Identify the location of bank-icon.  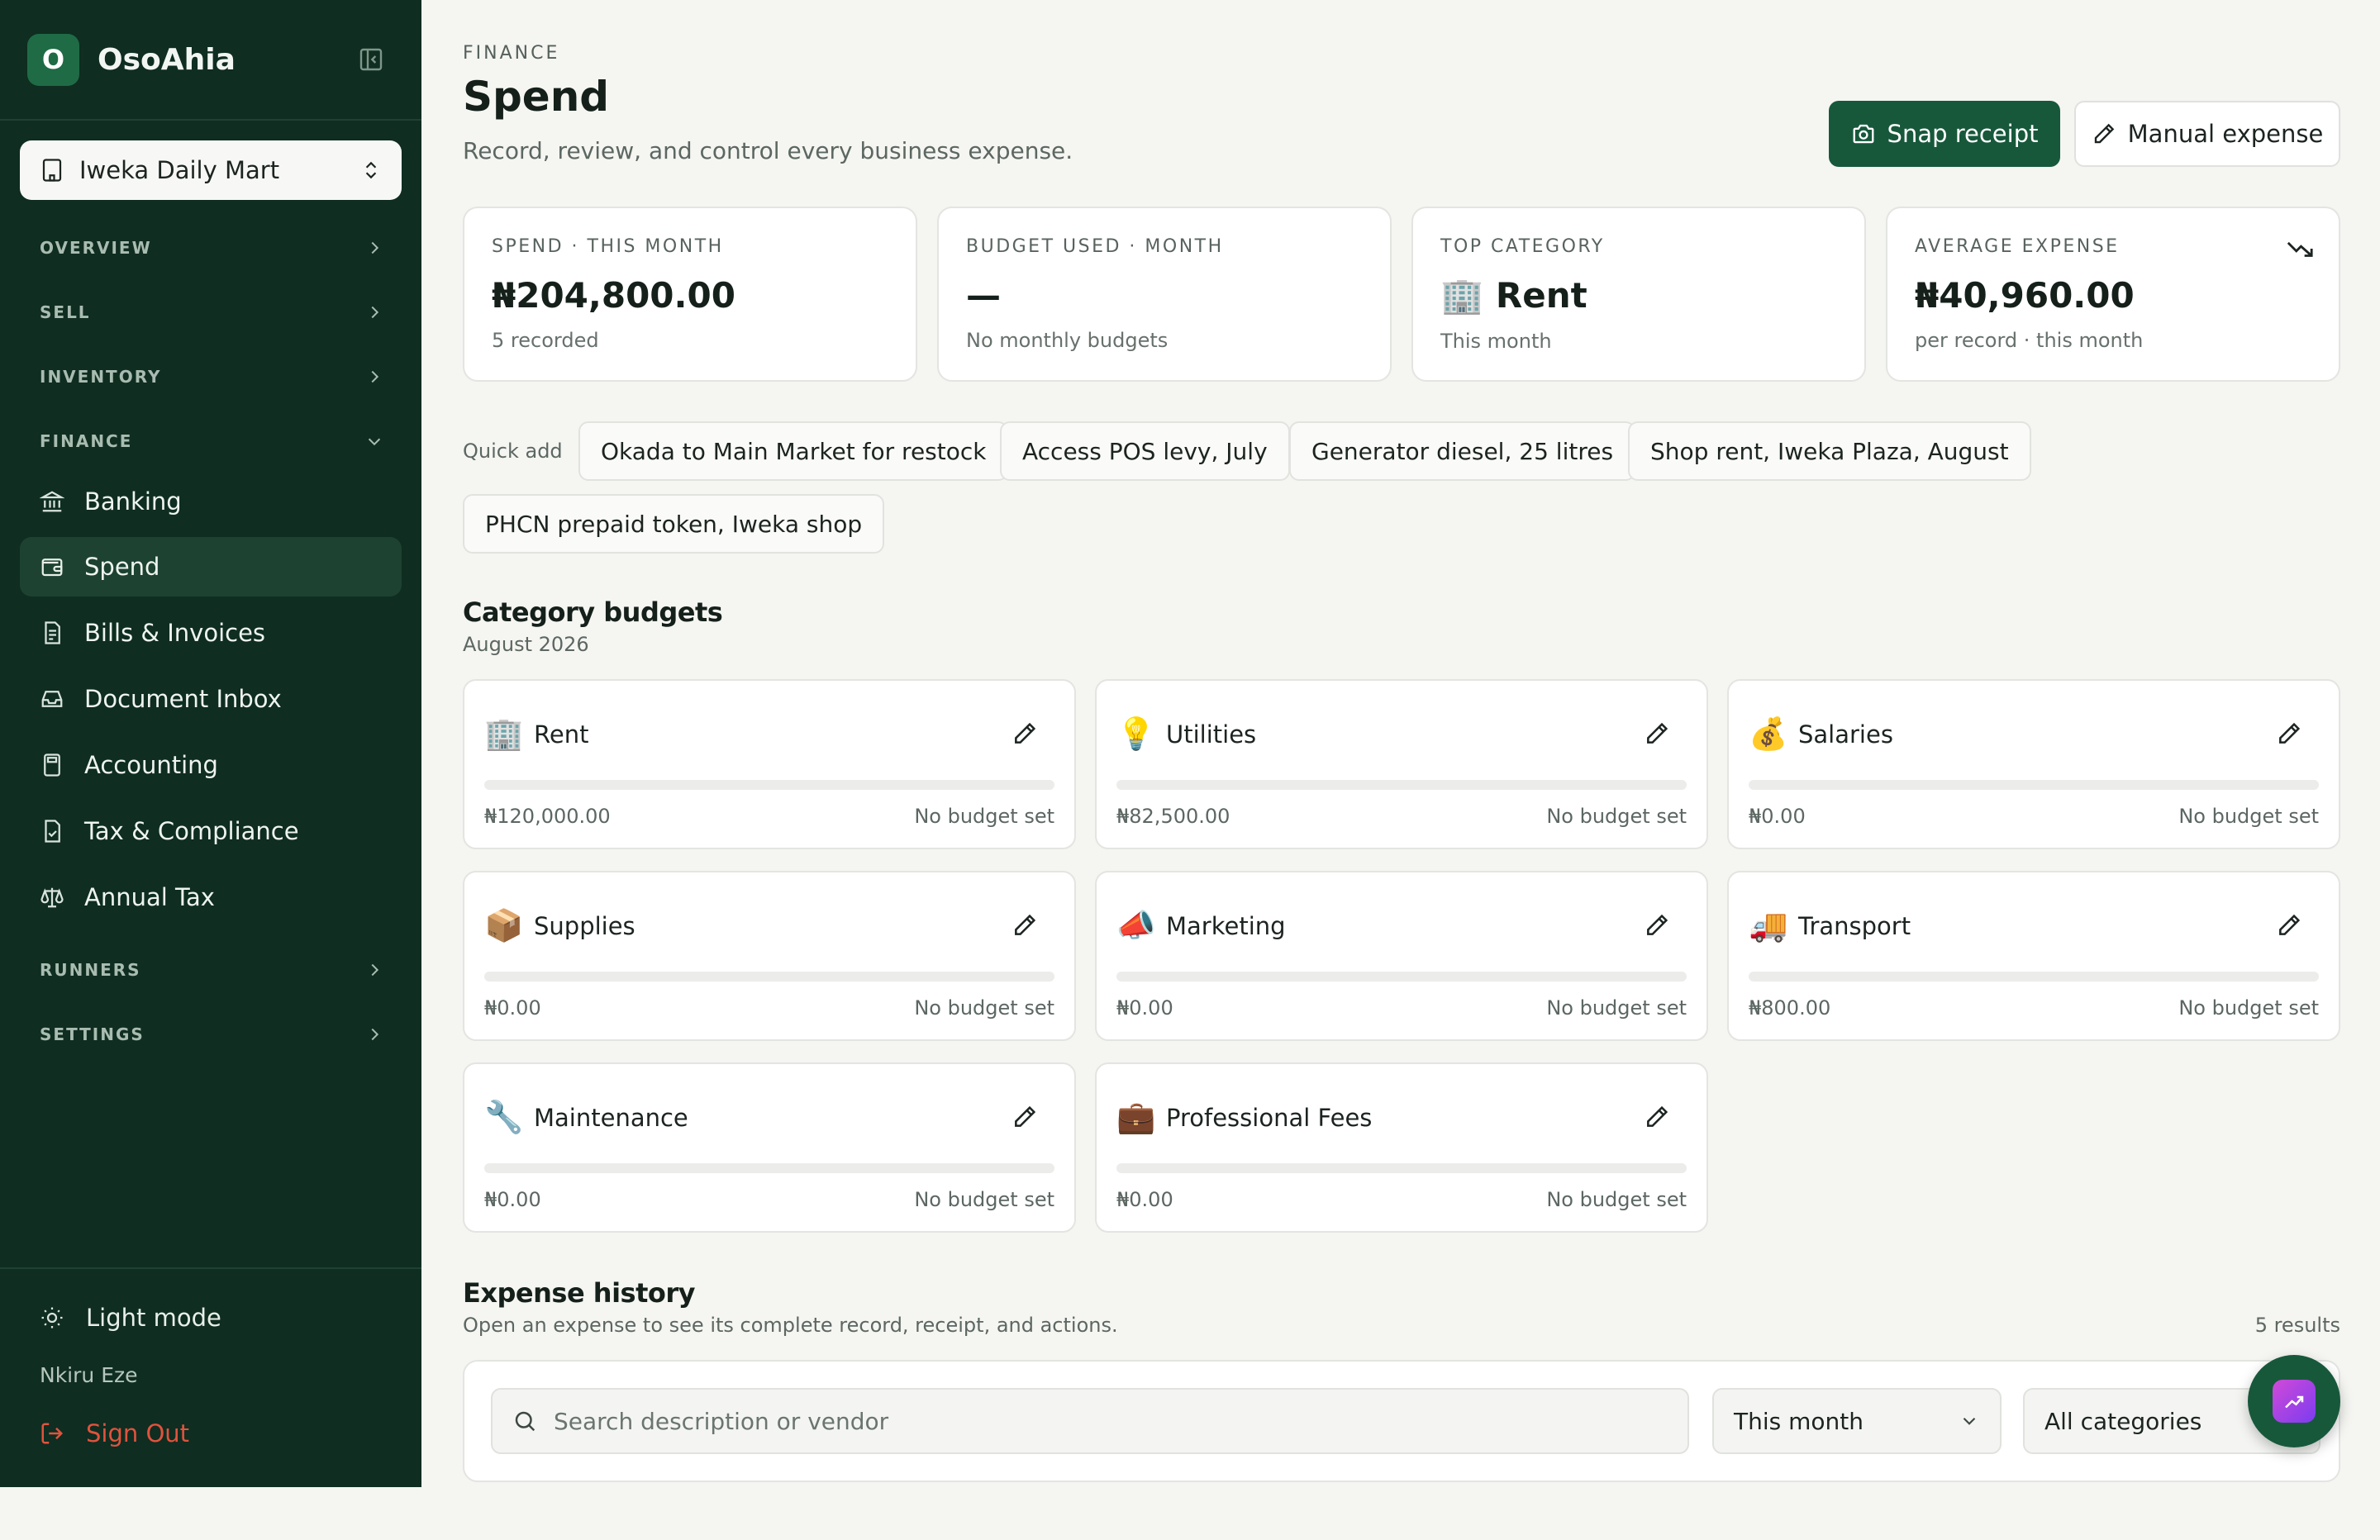
(52, 501).